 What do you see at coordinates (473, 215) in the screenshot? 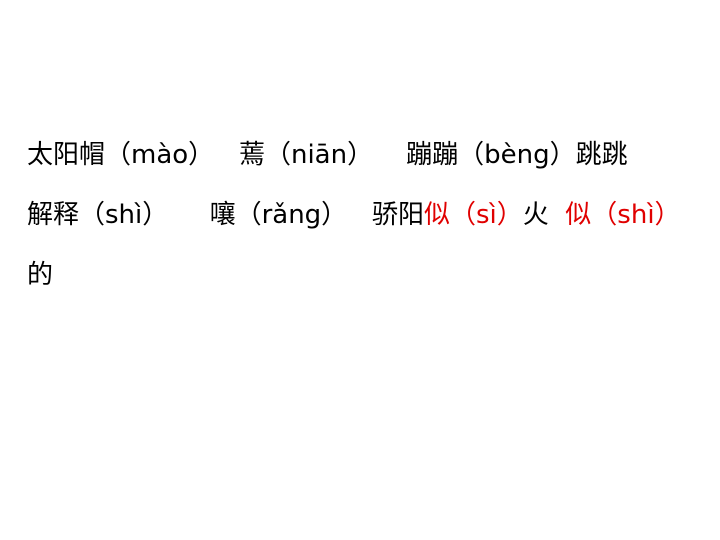
I see `highlight-si-si: 似（sì）` at bounding box center [473, 215].